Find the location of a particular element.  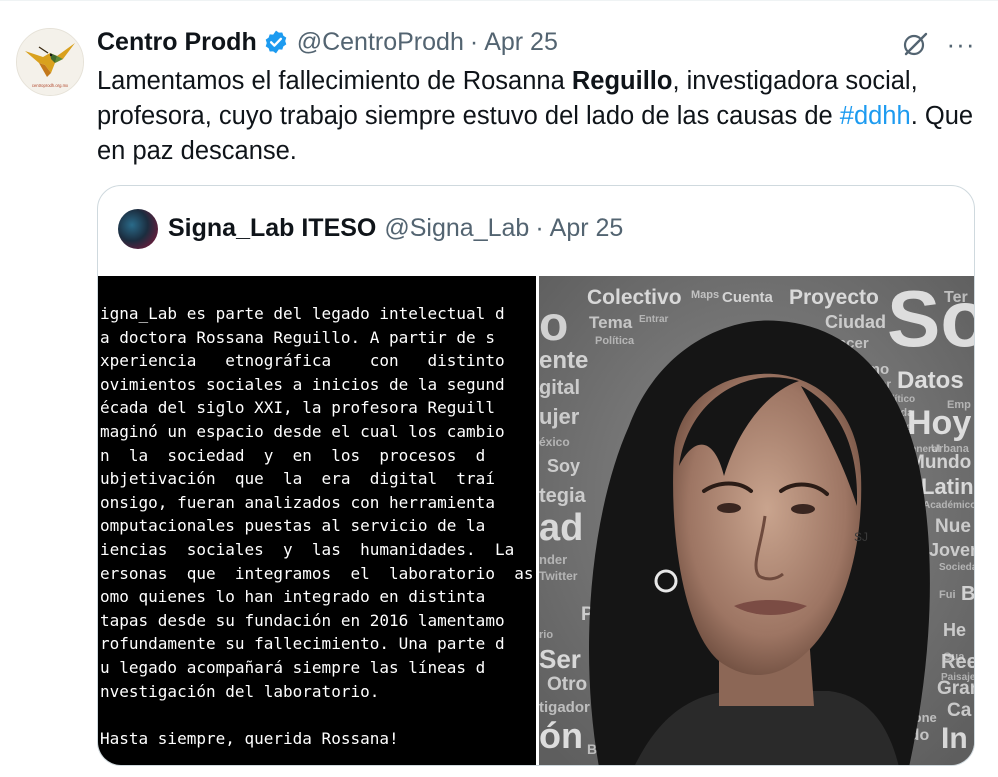

image-text-line: iencias sociales y las humanidades. La is located at coordinates (307, 549).